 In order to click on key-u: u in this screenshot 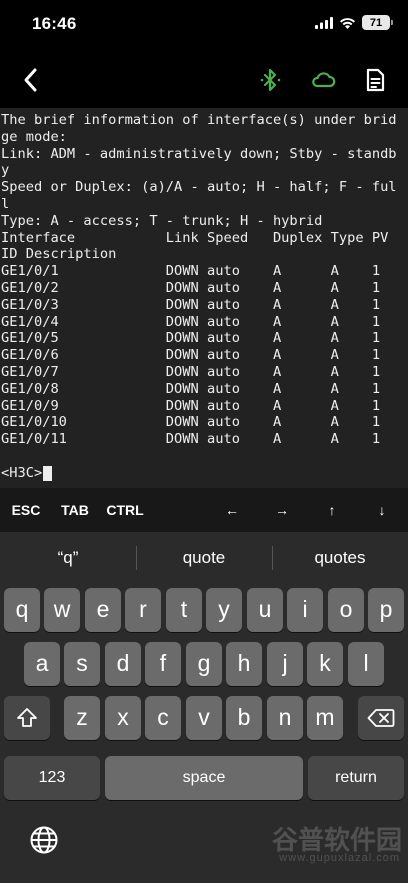, I will do `click(265, 610)`.